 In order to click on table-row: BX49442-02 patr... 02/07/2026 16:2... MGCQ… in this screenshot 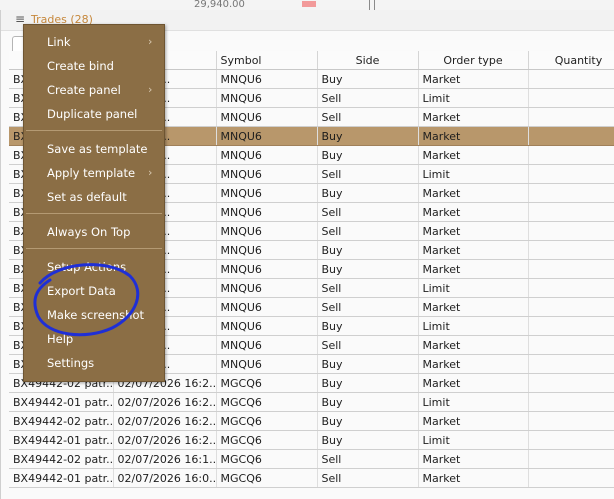, I will do `click(311, 421)`.